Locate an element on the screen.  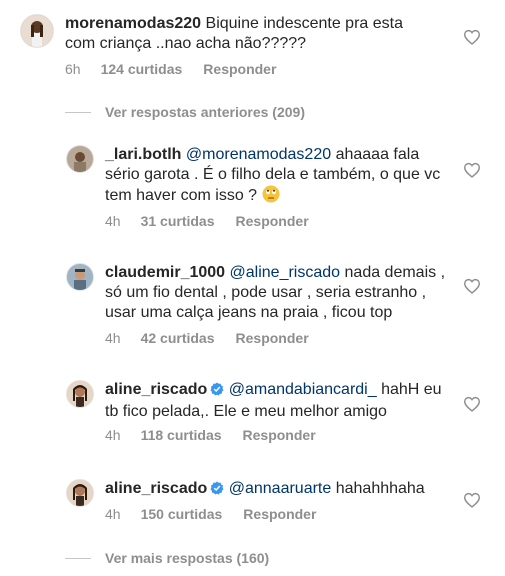
mention-link: @annaaruarte is located at coordinates (280, 488).